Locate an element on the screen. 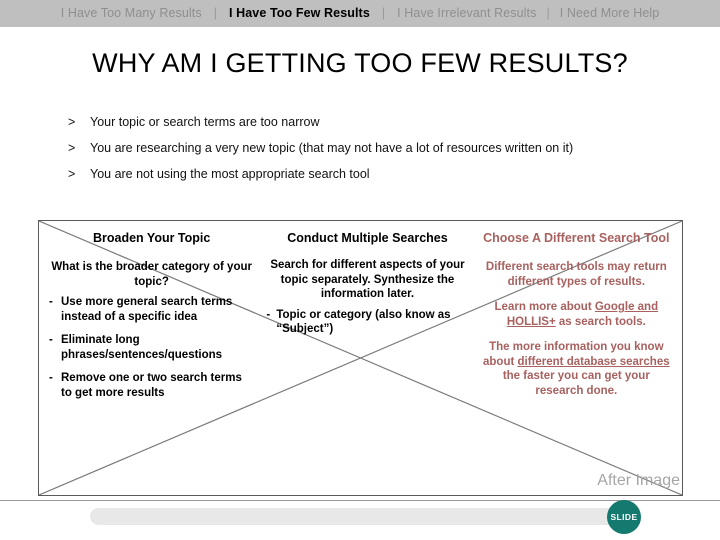 The height and width of the screenshot is (540, 720). column-heading: Conduct Multiple Searches is located at coordinates (367, 238).